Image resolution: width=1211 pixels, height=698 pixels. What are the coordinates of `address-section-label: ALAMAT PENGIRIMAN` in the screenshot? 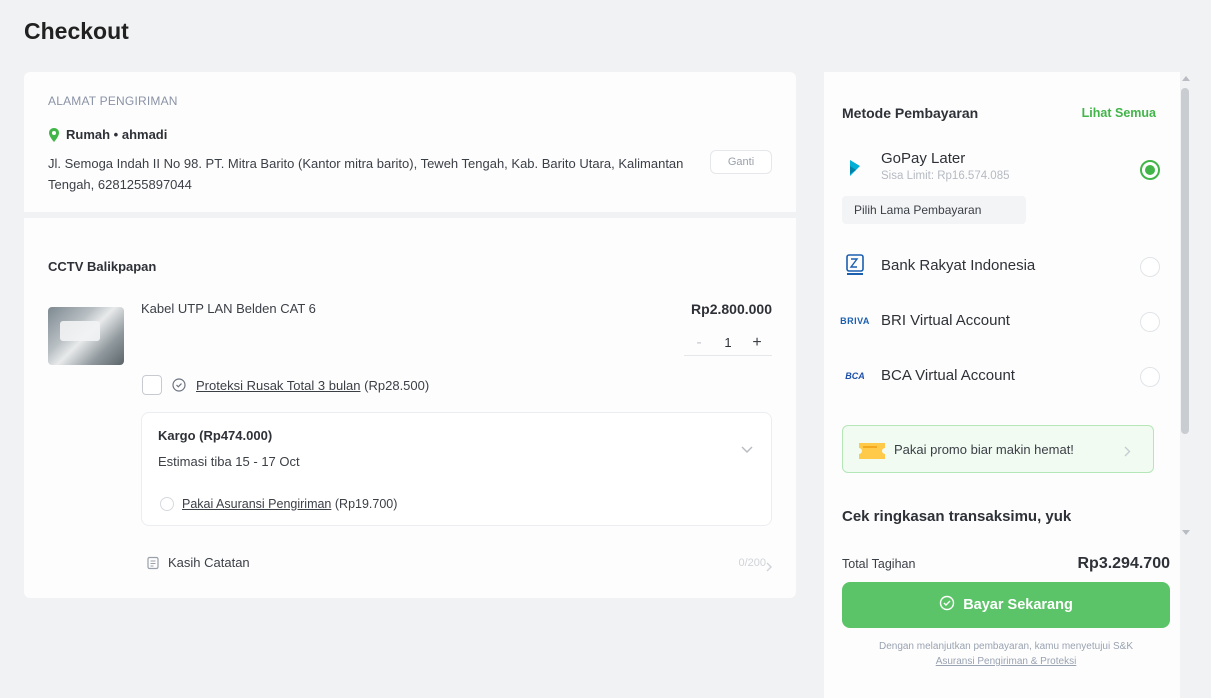 It's located at (113, 101).